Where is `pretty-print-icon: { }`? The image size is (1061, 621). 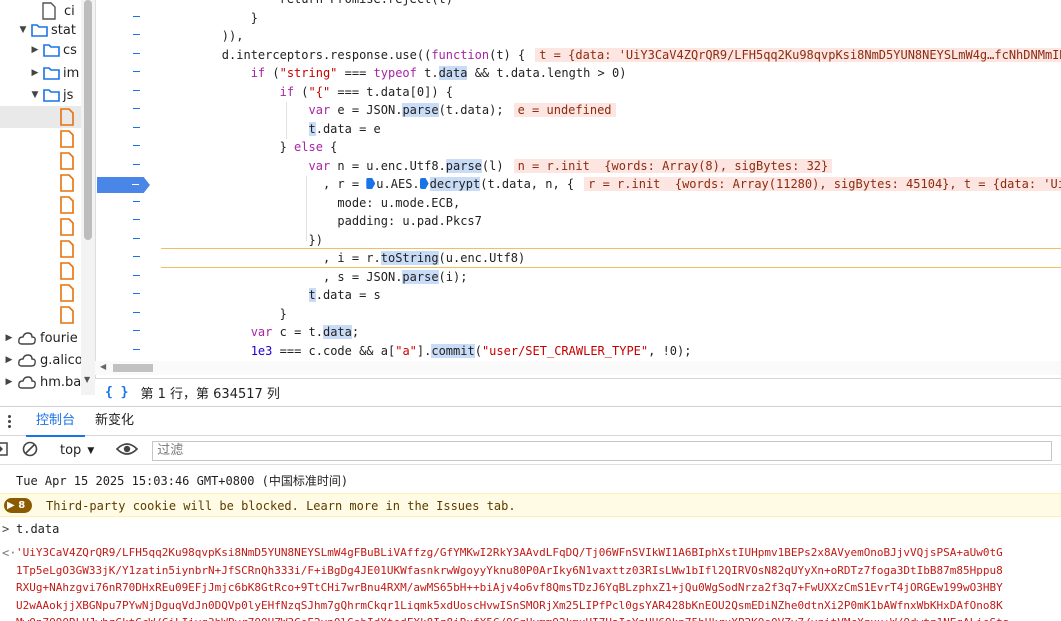 pretty-print-icon: { } is located at coordinates (116, 392).